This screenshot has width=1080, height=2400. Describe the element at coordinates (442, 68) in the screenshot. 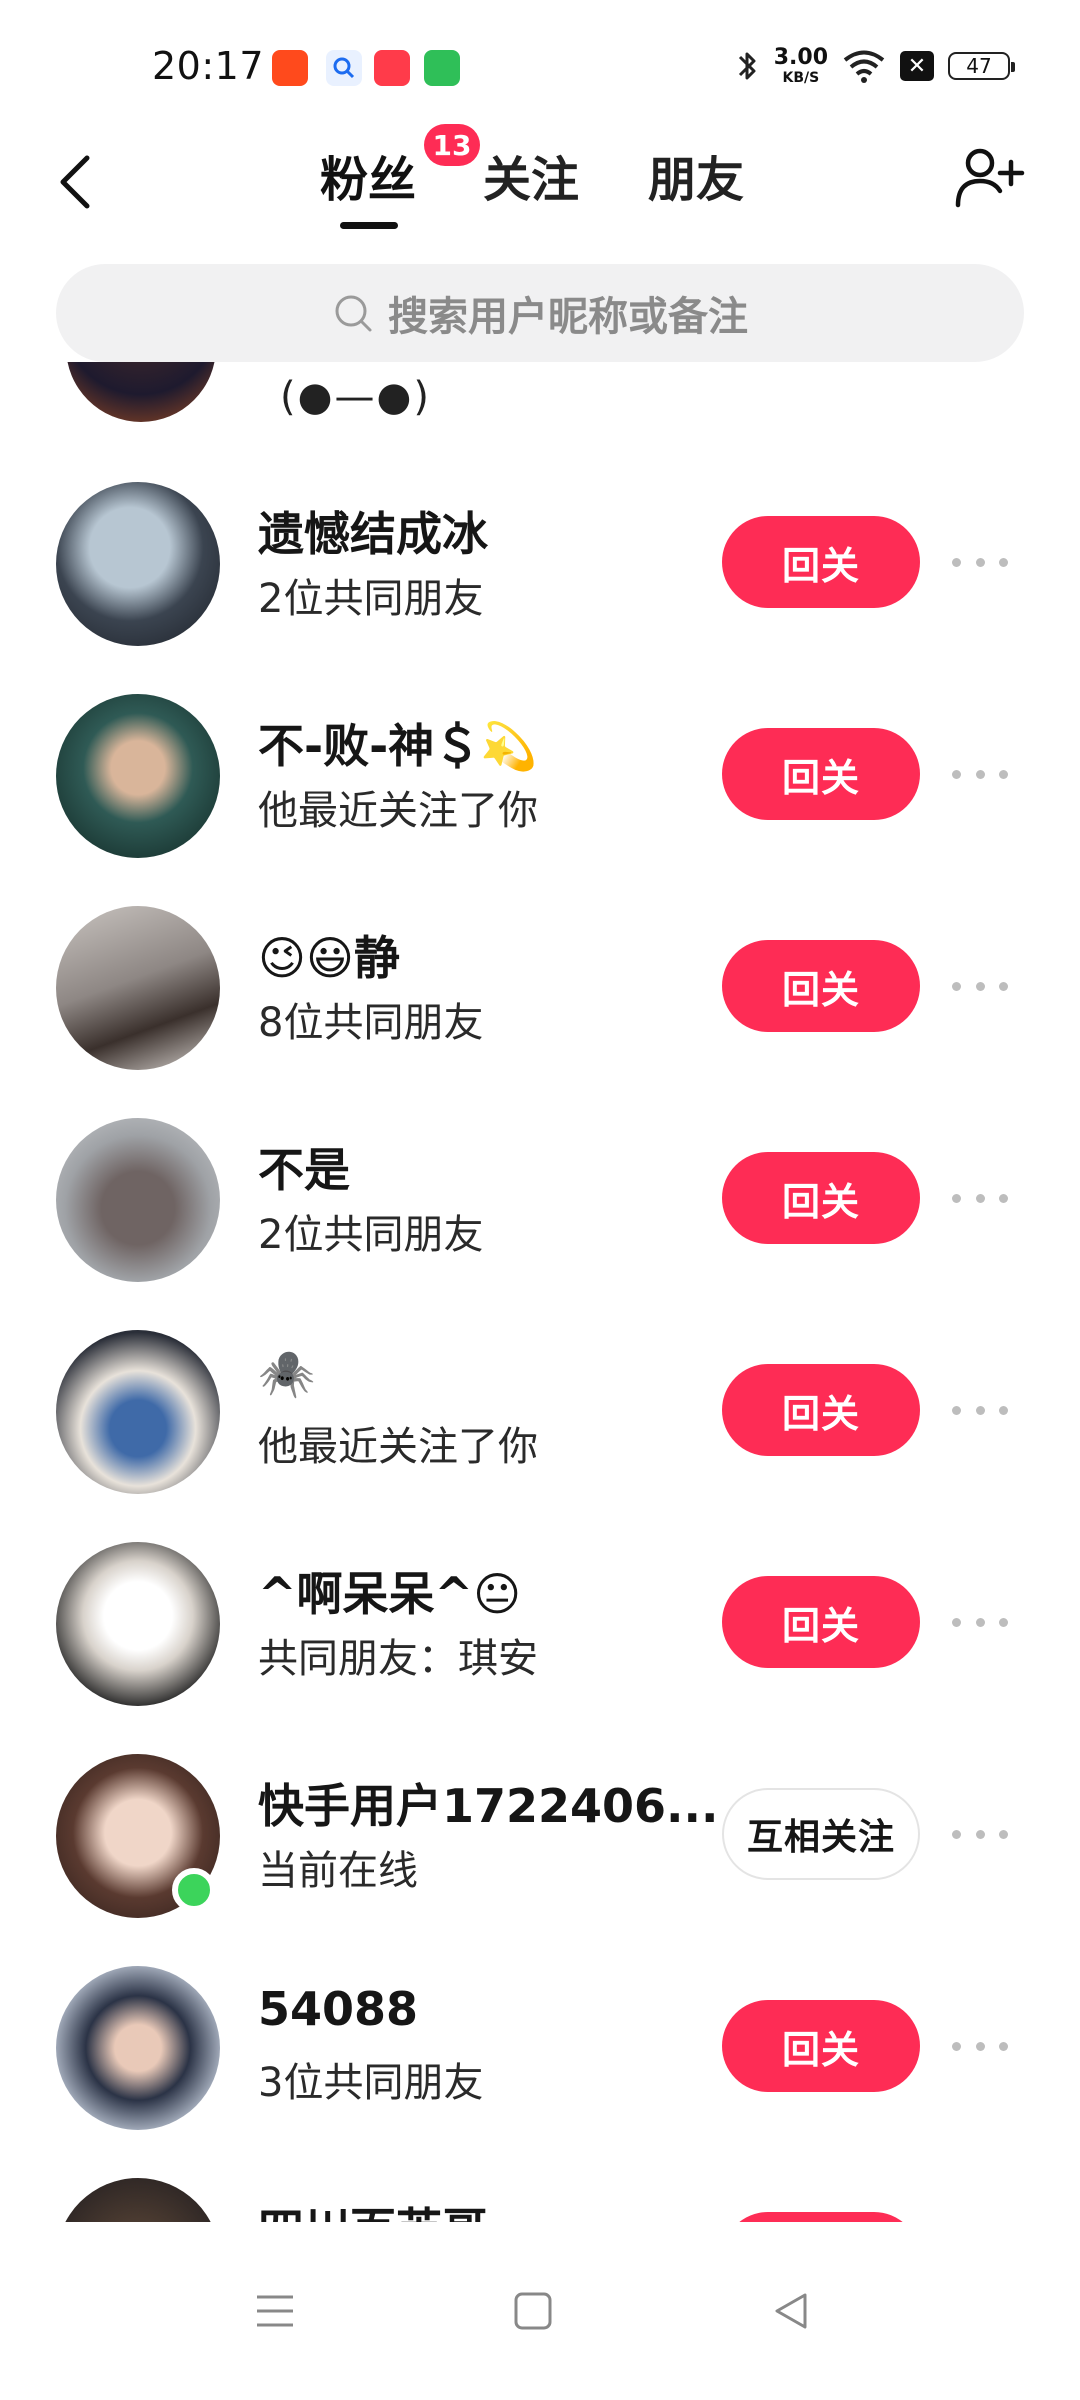

I see `store-app-icon` at that location.